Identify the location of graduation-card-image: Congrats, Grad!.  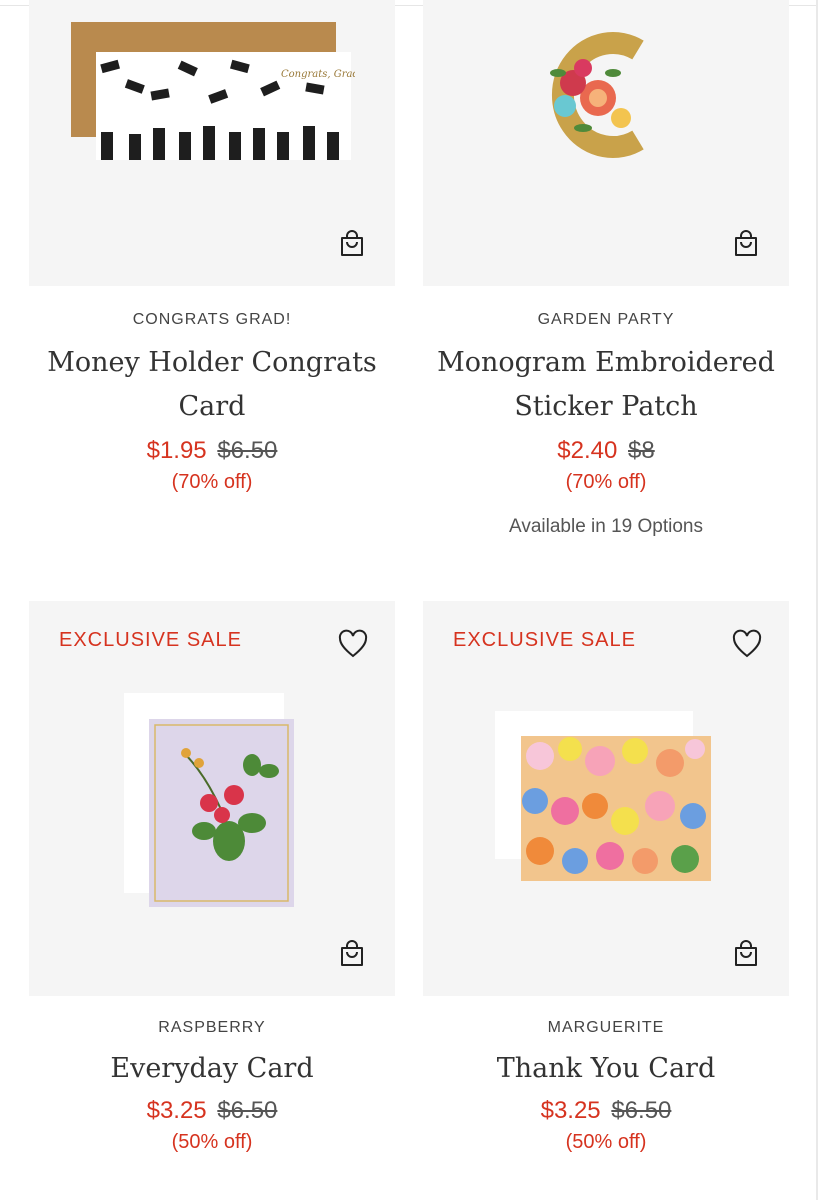
(213, 92).